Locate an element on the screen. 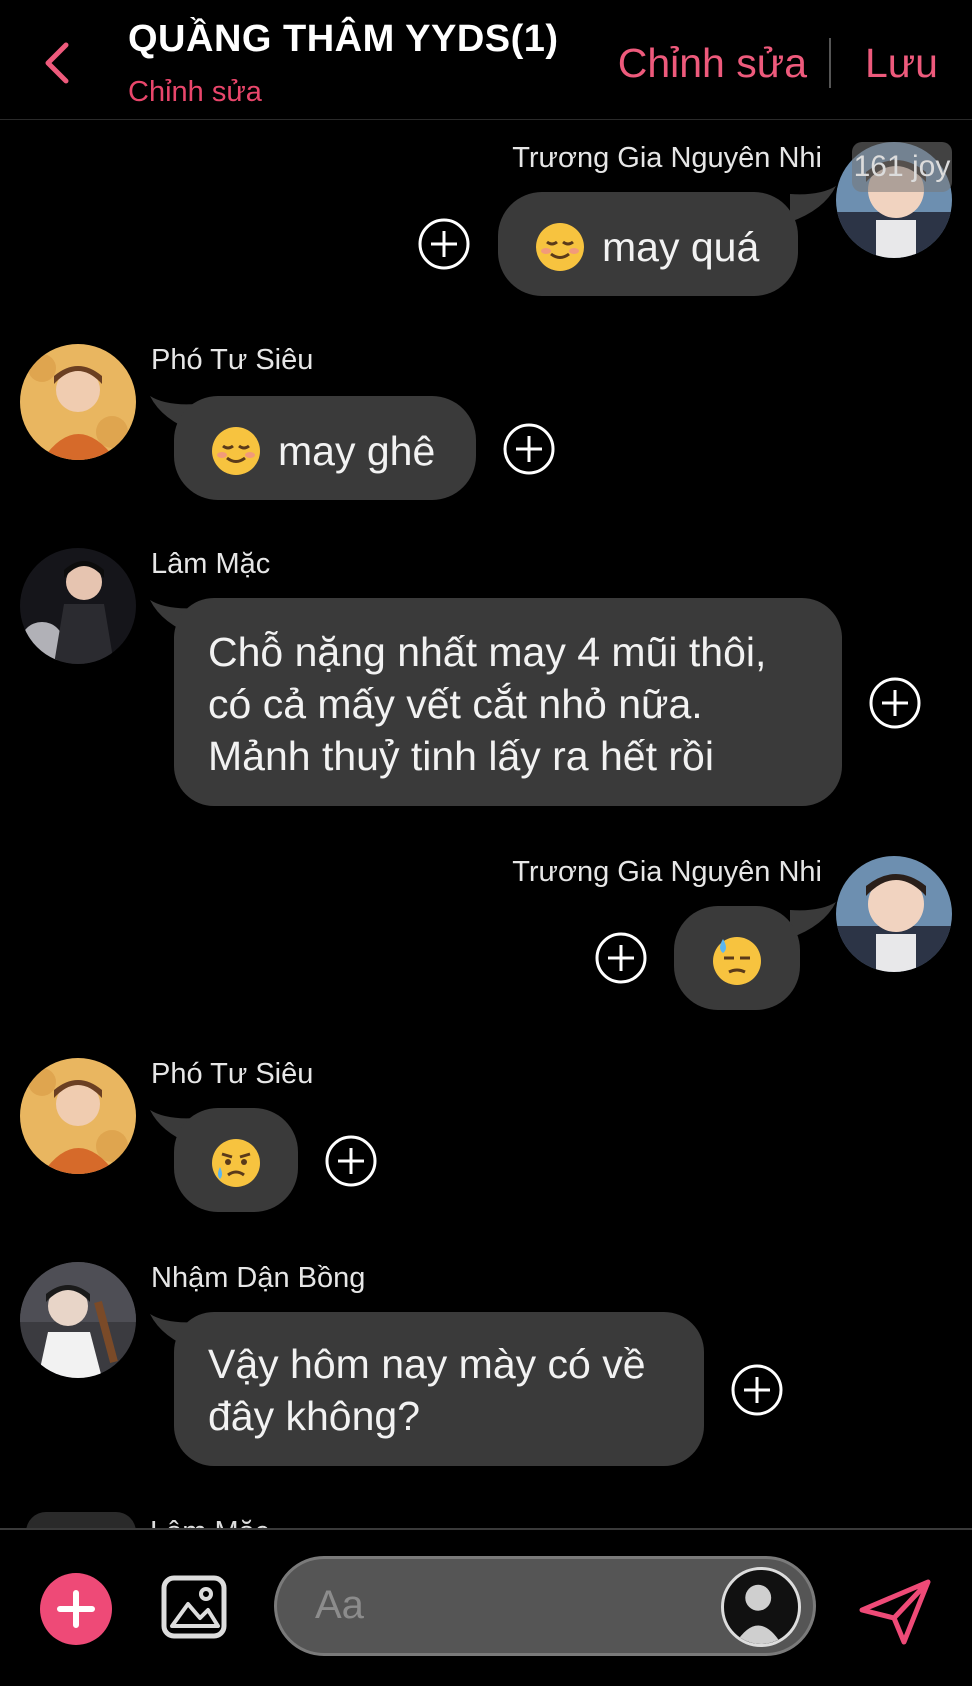  sad-but-relieved-face-icon is located at coordinates (236, 1163).